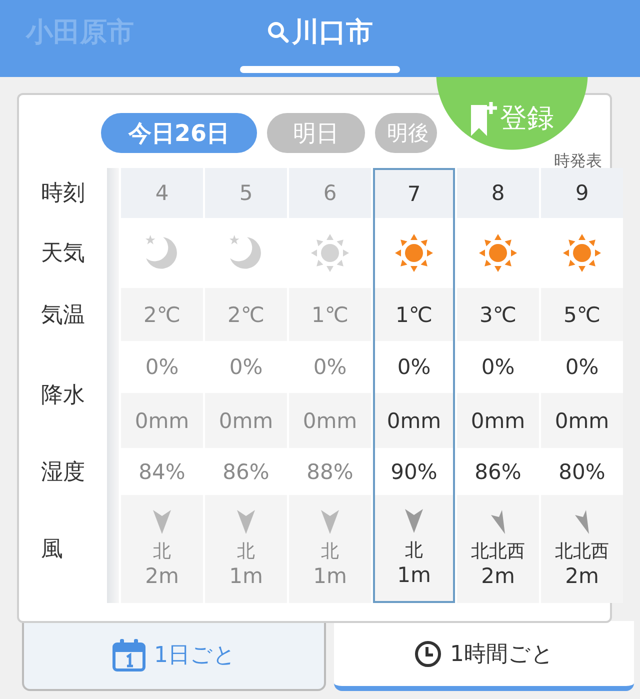  What do you see at coordinates (320, 38) in the screenshot?
I see `city-tab: 川口市` at bounding box center [320, 38].